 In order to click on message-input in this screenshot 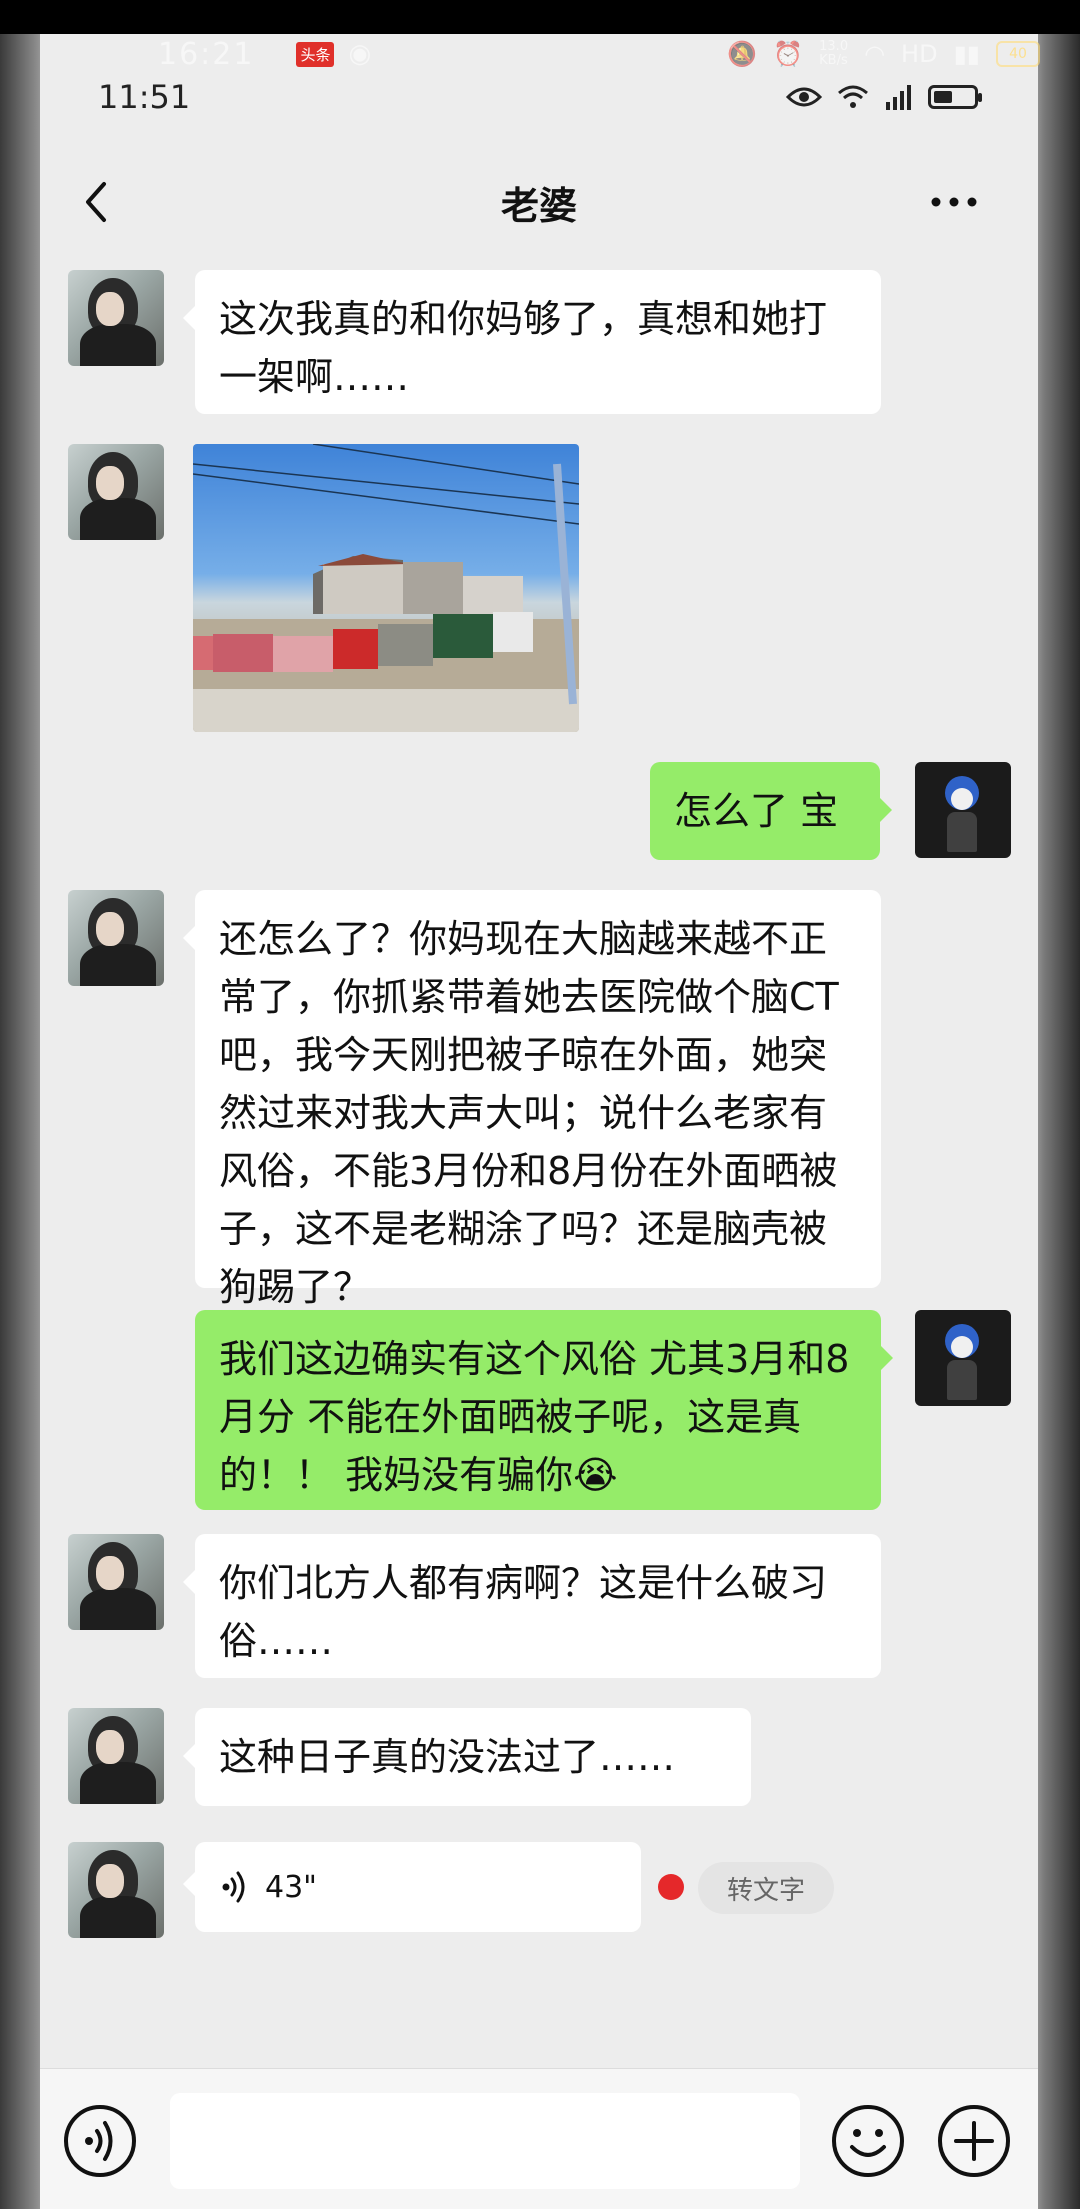, I will do `click(485, 2141)`.